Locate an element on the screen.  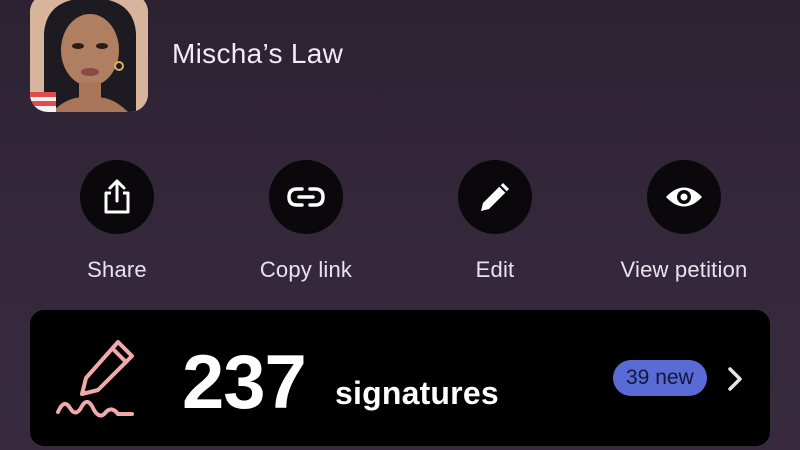
signature-pen-icon is located at coordinates (95, 379).